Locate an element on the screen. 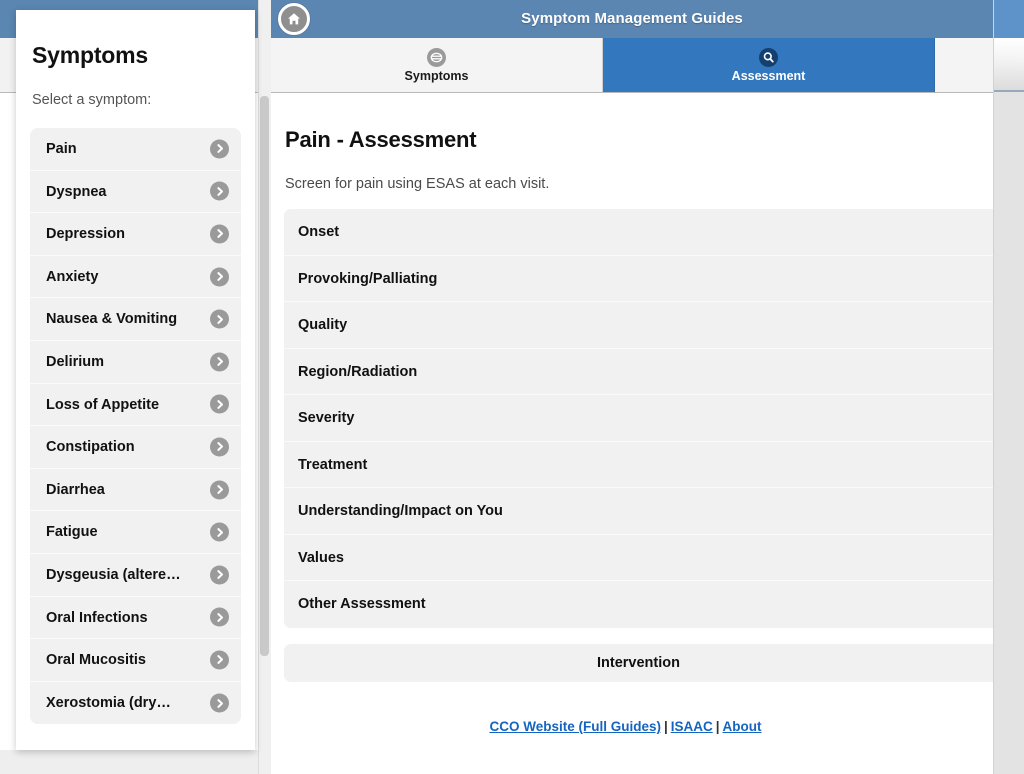  symptom-list-item-label: Pain is located at coordinates (61, 149).